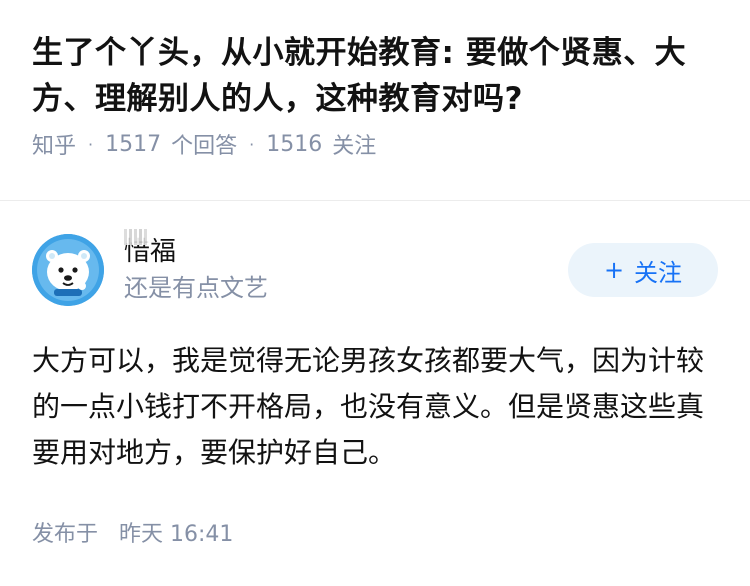 Image resolution: width=750 pixels, height=586 pixels. What do you see at coordinates (65, 534) in the screenshot?
I see `publish-label: 发布于` at bounding box center [65, 534].